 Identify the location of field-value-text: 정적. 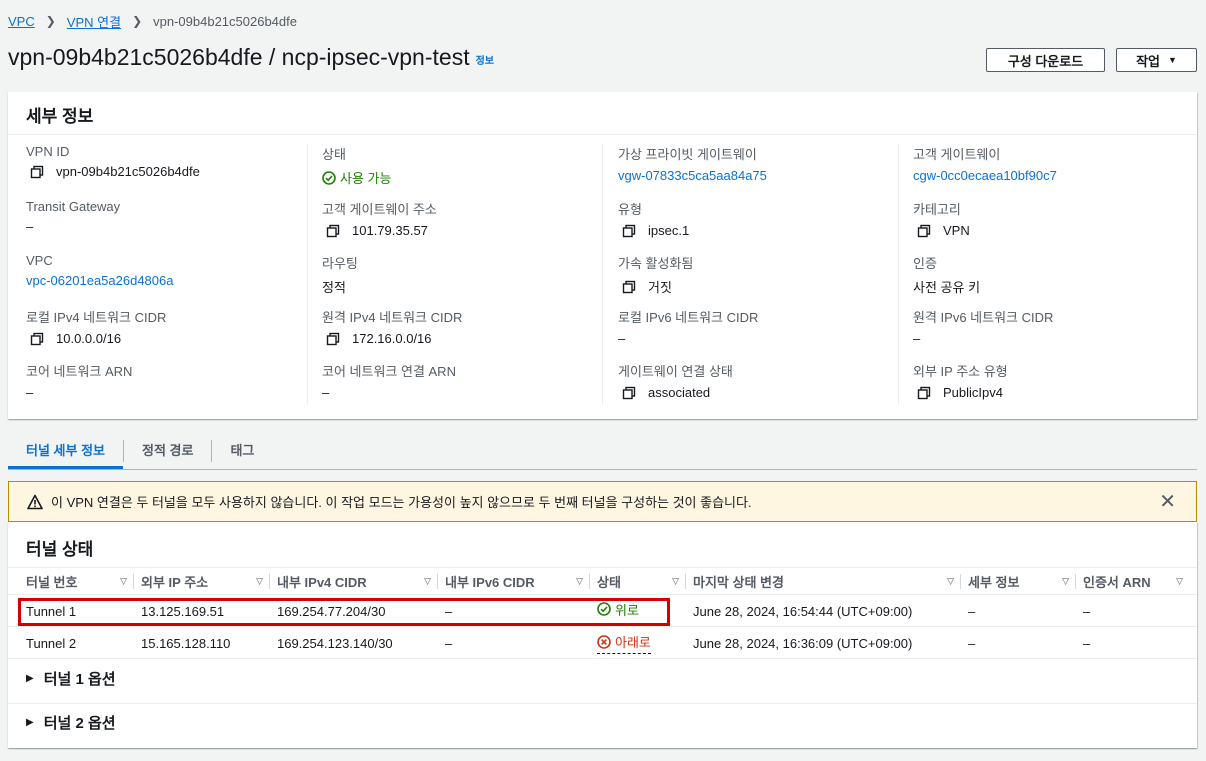
(334, 287).